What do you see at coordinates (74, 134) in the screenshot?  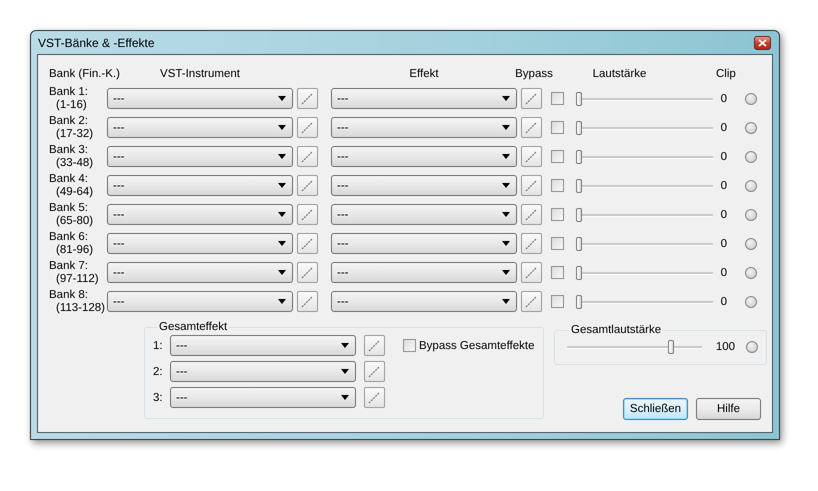 I see `bank-range: (17-32)` at bounding box center [74, 134].